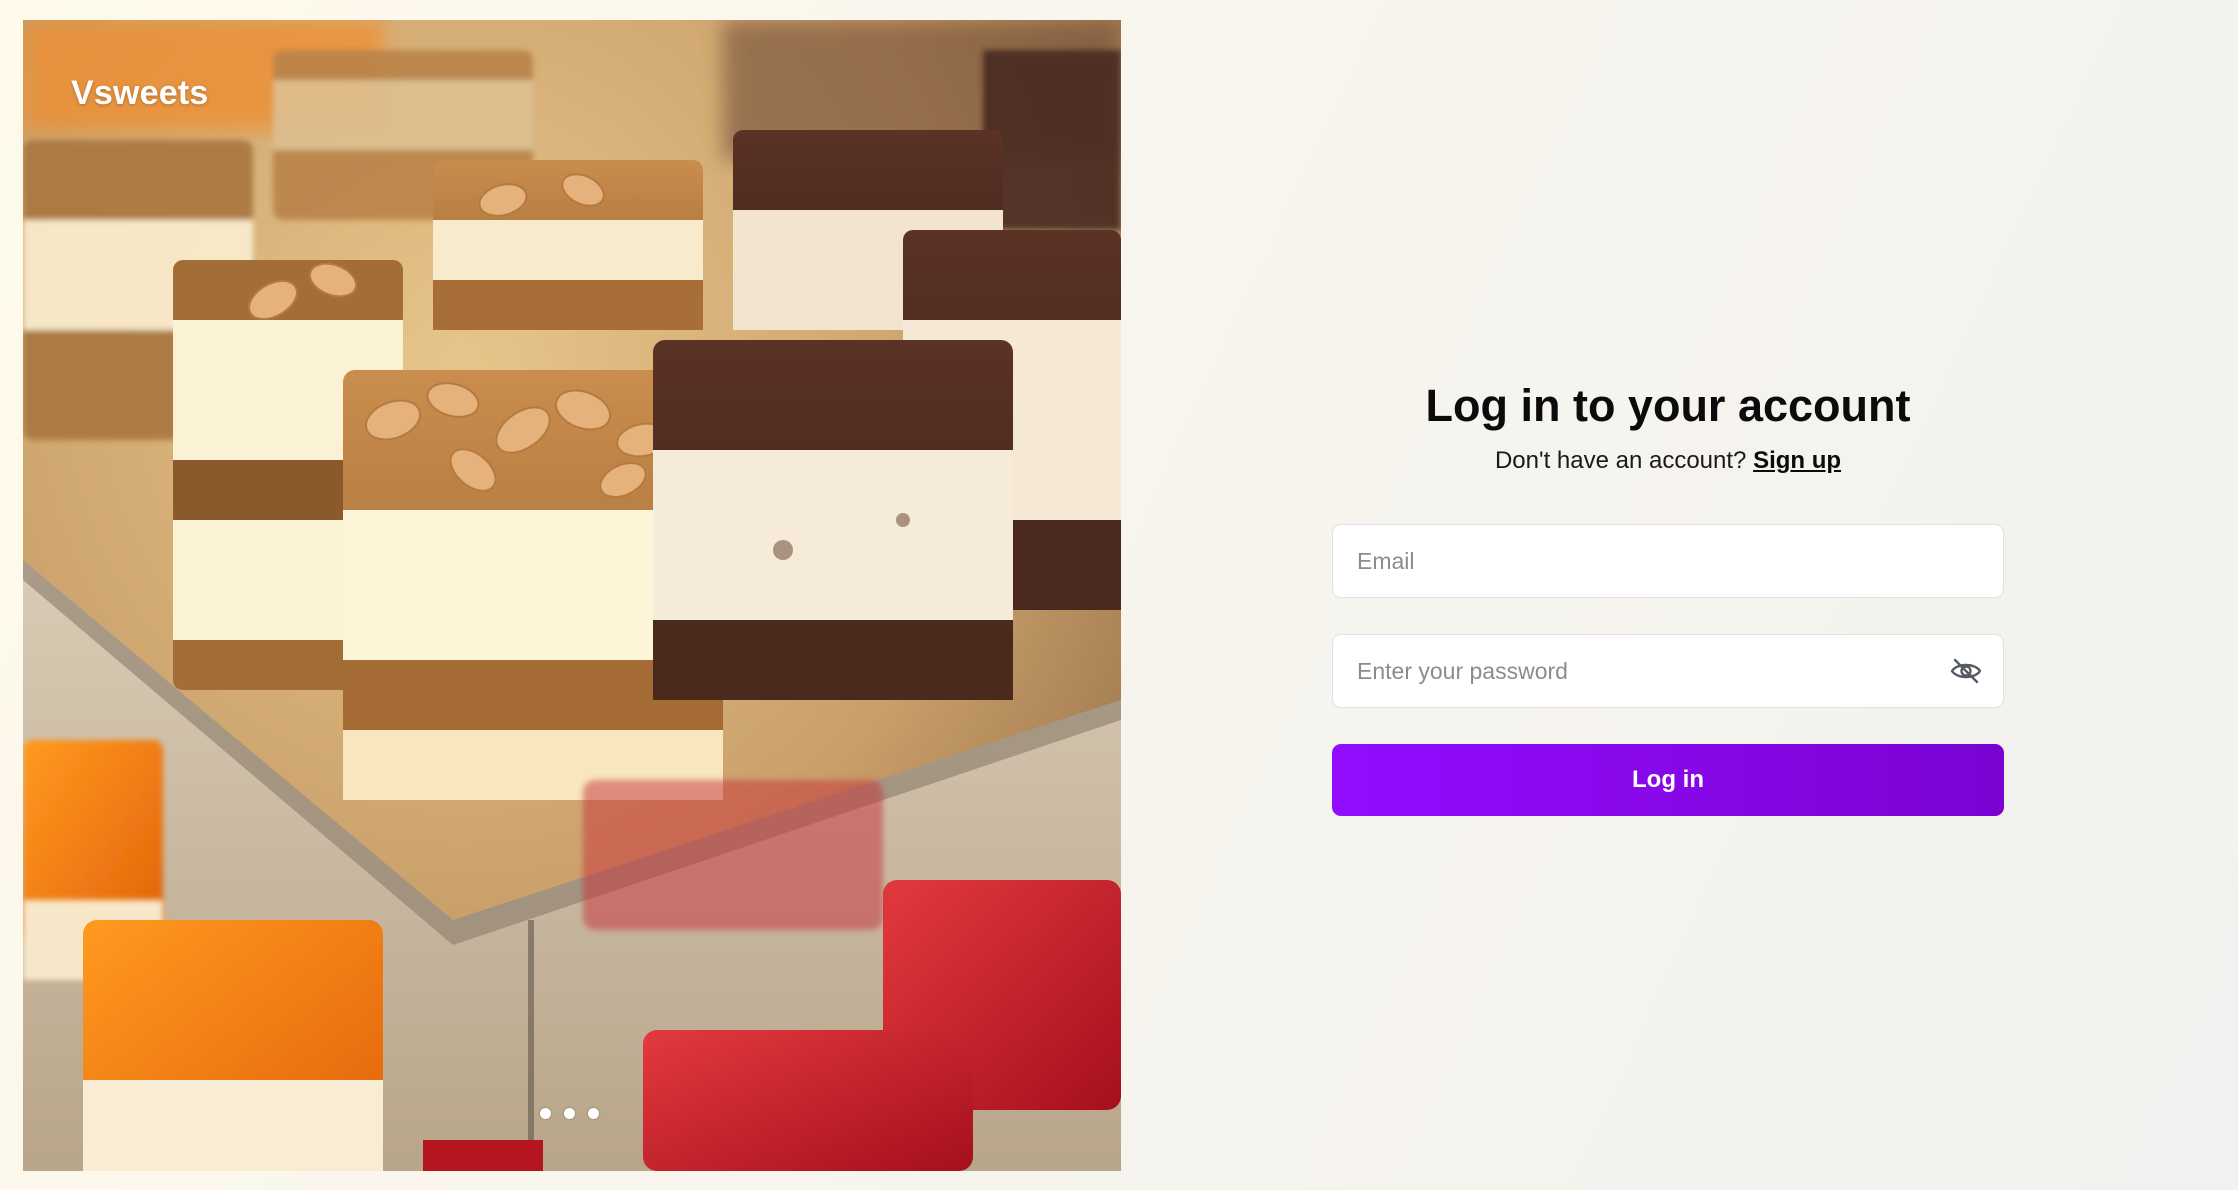 This screenshot has width=2238, height=1190. I want to click on login-button: Log in, so click(1668, 780).